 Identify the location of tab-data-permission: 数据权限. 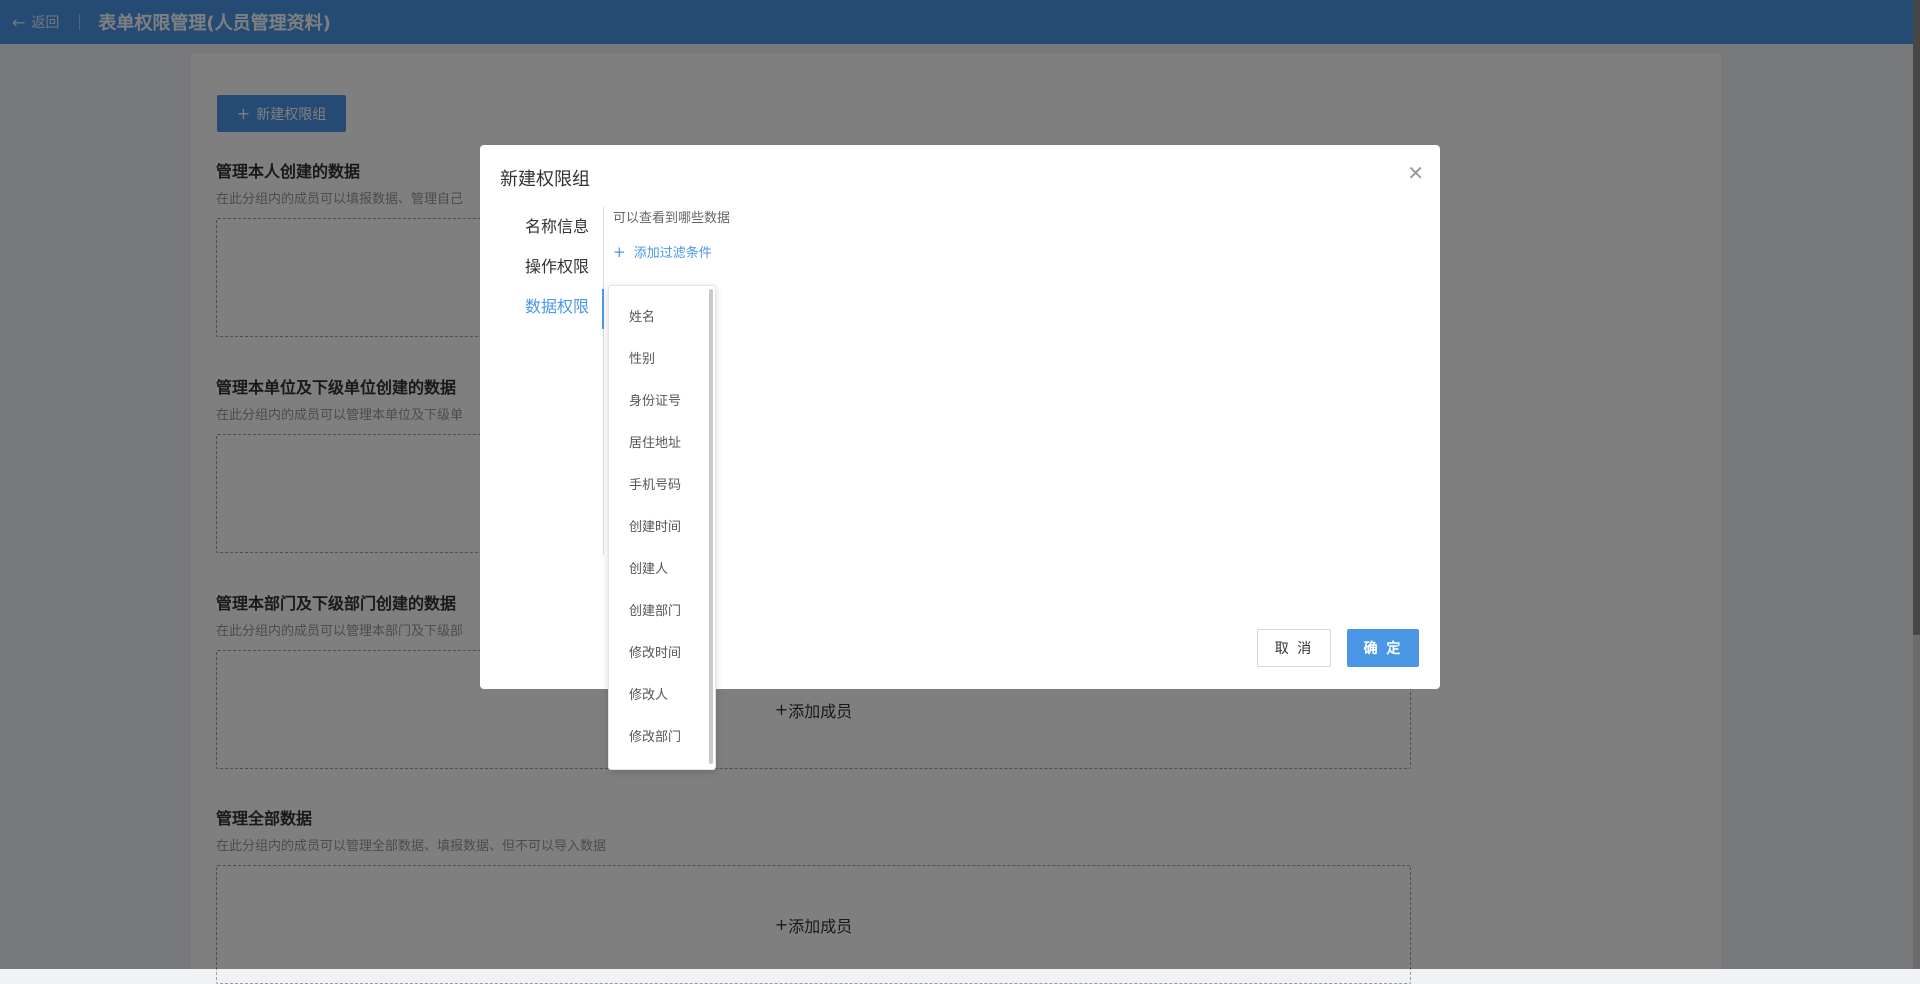
(557, 305).